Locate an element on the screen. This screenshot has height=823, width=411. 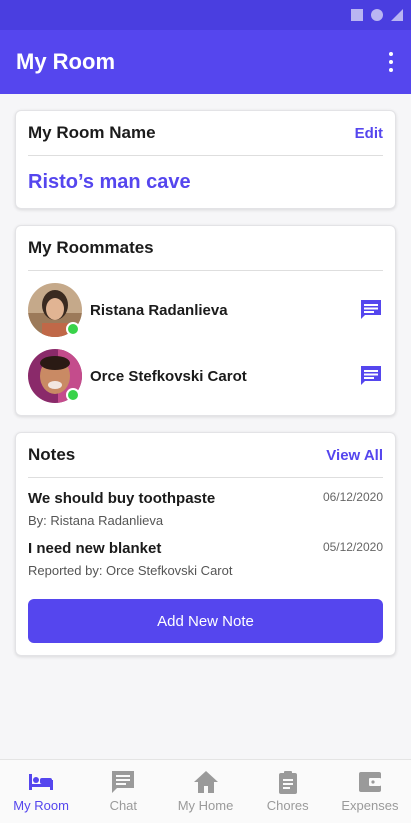
roommates-card-title: My Roommates is located at coordinates (91, 247).